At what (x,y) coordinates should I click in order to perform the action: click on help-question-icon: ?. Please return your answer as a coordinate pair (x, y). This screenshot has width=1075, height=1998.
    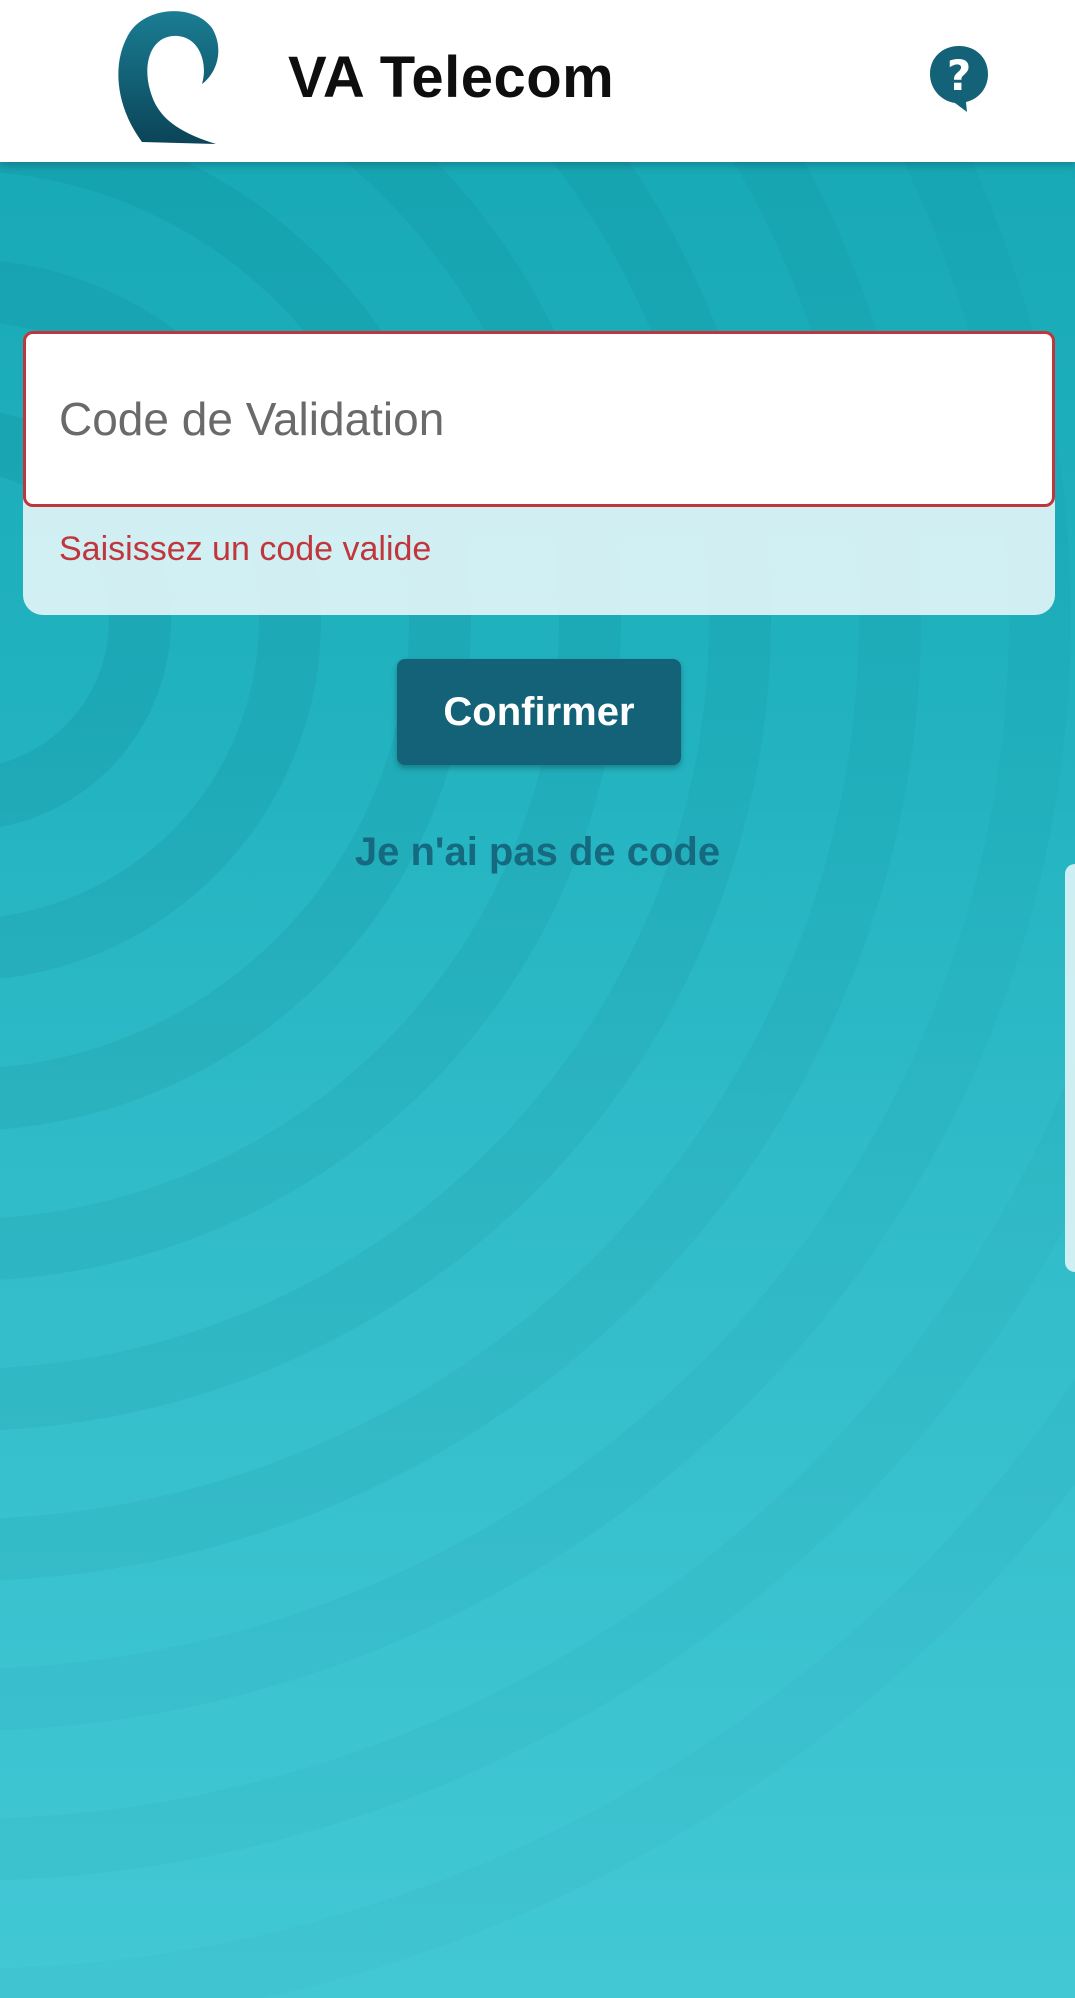
    Looking at the image, I should click on (959, 78).